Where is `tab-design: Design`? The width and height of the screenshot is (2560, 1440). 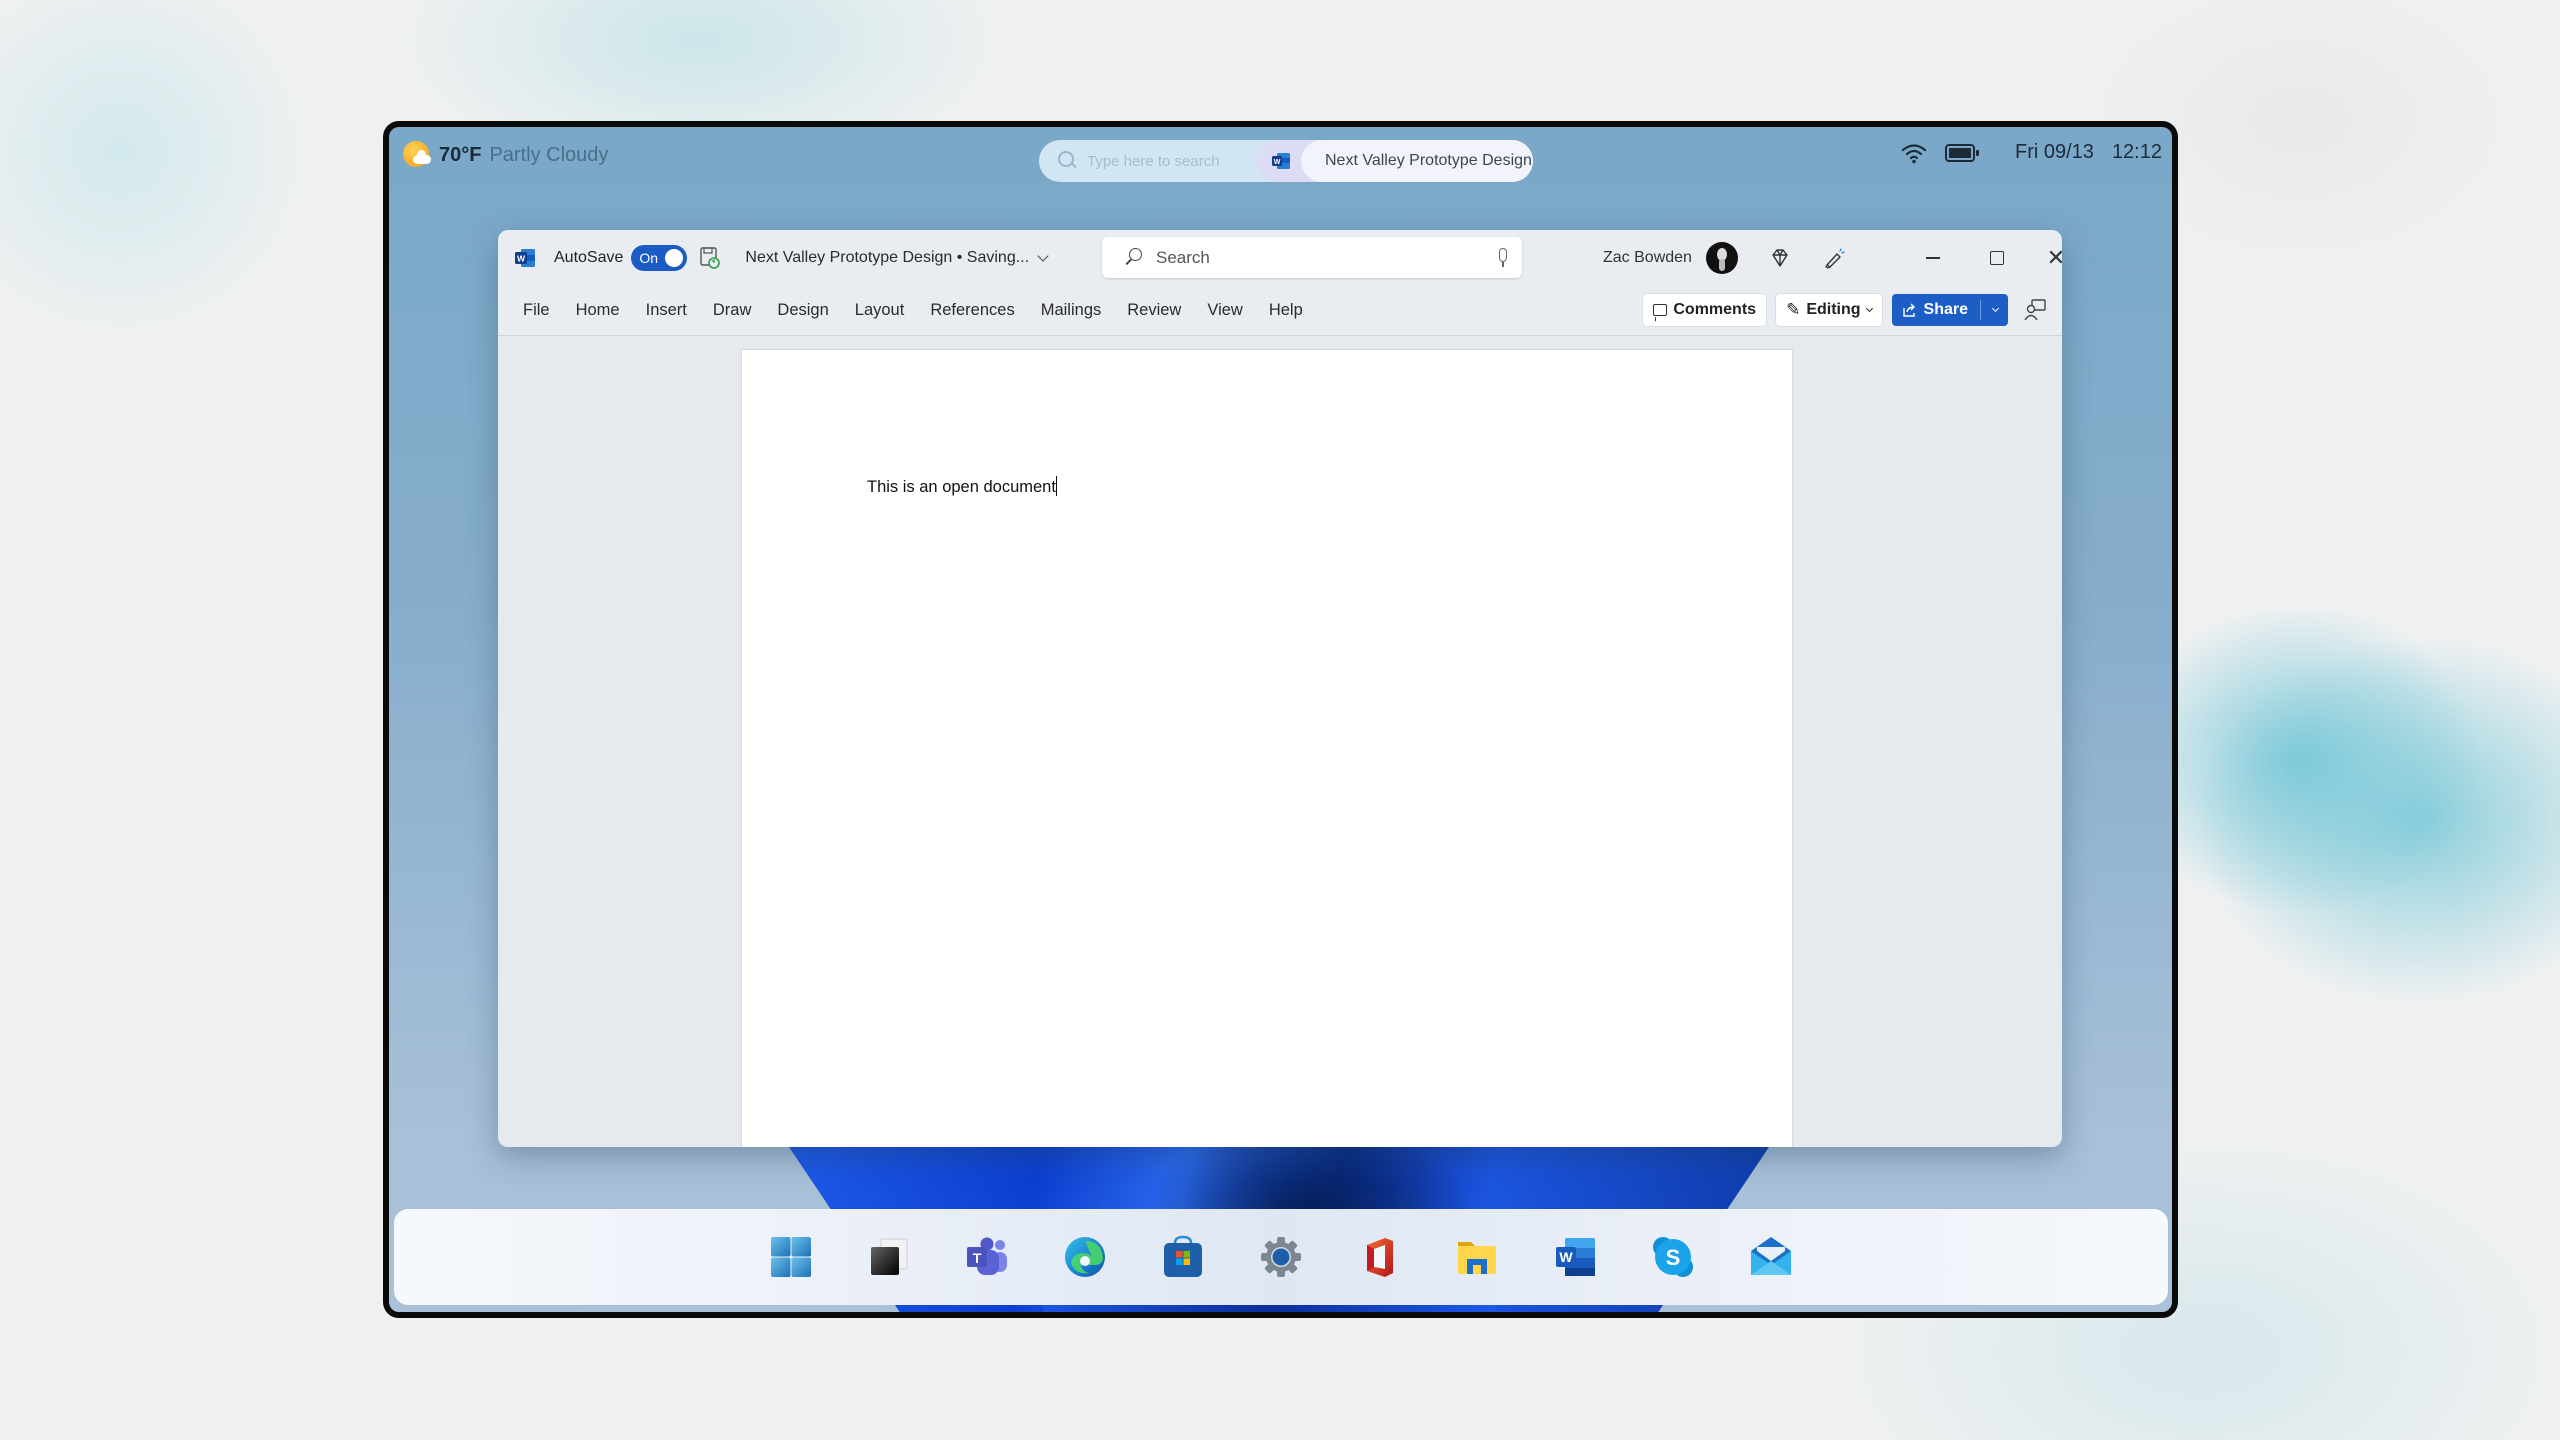 tab-design: Design is located at coordinates (802, 310).